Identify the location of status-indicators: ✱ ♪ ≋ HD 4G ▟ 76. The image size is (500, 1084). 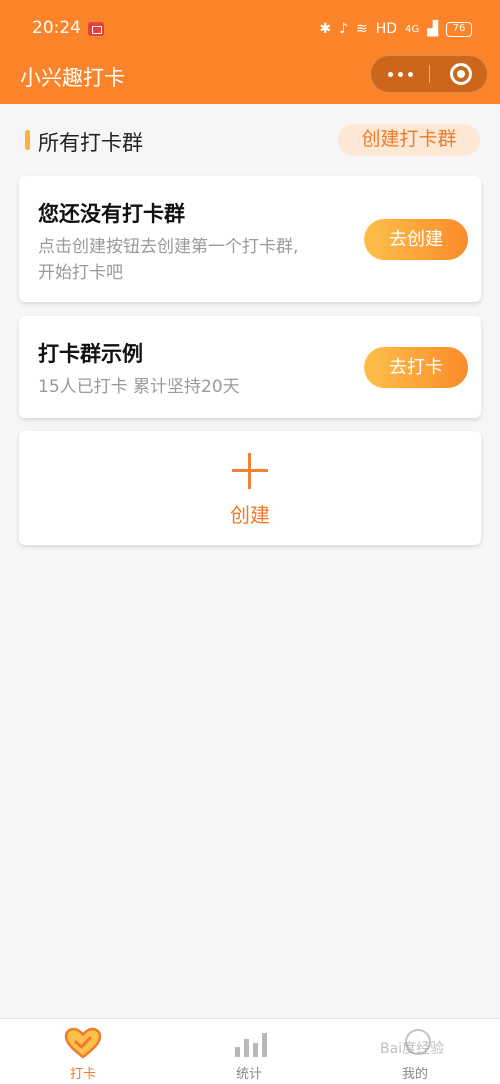
(395, 29).